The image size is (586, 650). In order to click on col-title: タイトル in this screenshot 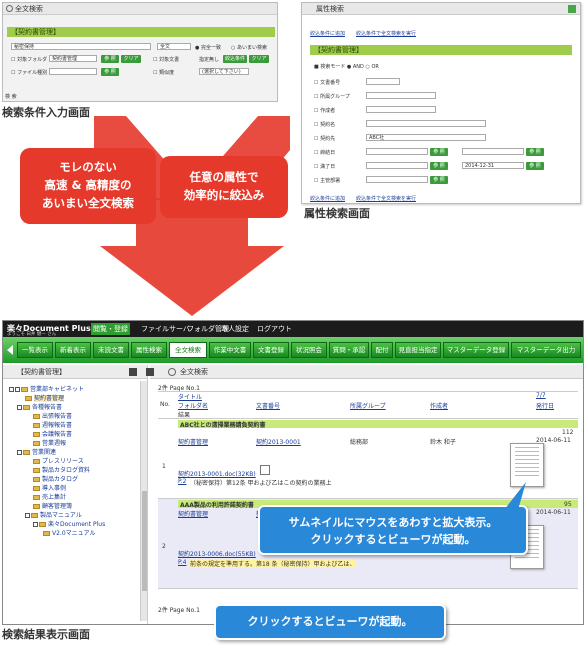, I will do `click(190, 396)`.